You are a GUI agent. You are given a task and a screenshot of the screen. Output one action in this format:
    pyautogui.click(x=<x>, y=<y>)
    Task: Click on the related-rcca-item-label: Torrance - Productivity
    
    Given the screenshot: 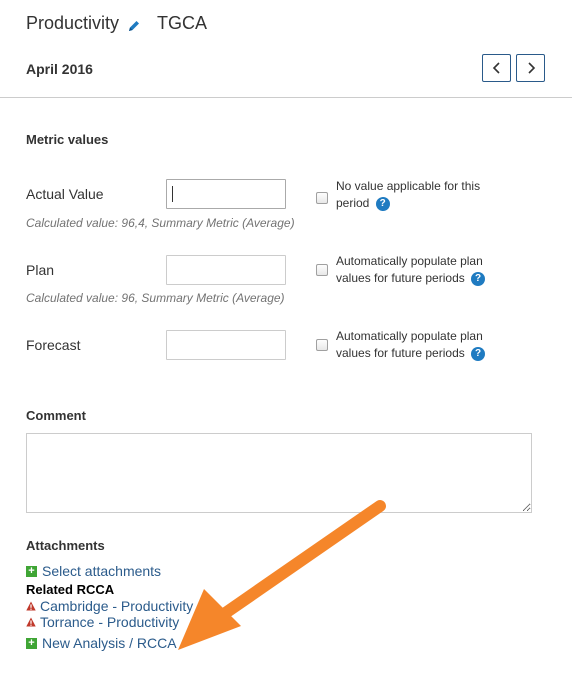 What is the action you would take?
    pyautogui.click(x=110, y=622)
    